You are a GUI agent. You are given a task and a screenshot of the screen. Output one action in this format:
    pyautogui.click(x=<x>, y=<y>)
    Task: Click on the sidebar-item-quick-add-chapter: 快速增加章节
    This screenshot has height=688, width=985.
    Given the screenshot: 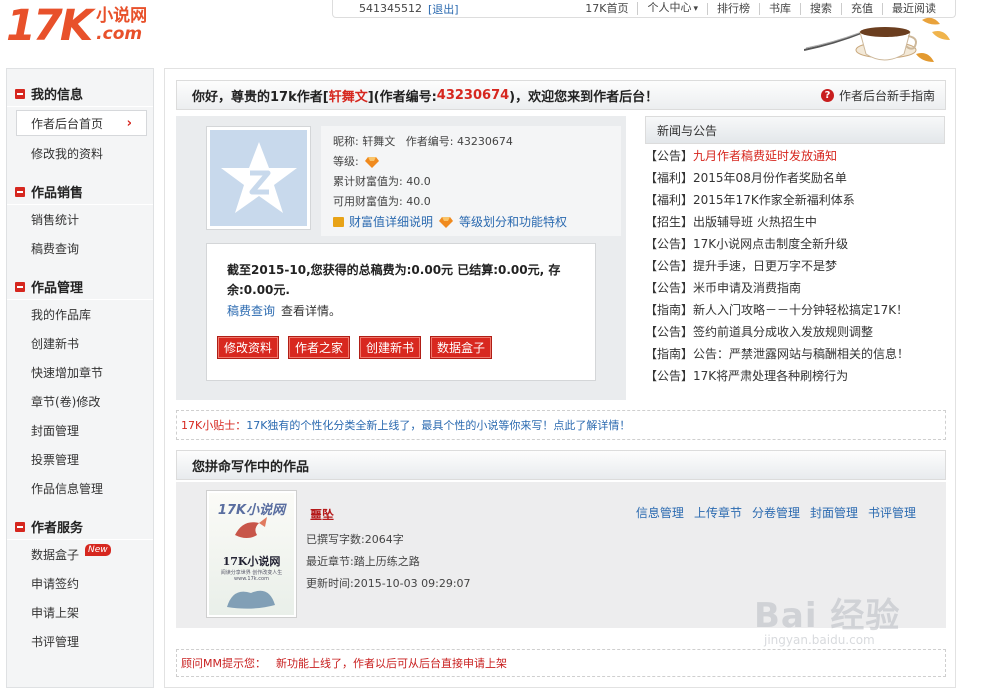 What is the action you would take?
    pyautogui.click(x=80, y=372)
    